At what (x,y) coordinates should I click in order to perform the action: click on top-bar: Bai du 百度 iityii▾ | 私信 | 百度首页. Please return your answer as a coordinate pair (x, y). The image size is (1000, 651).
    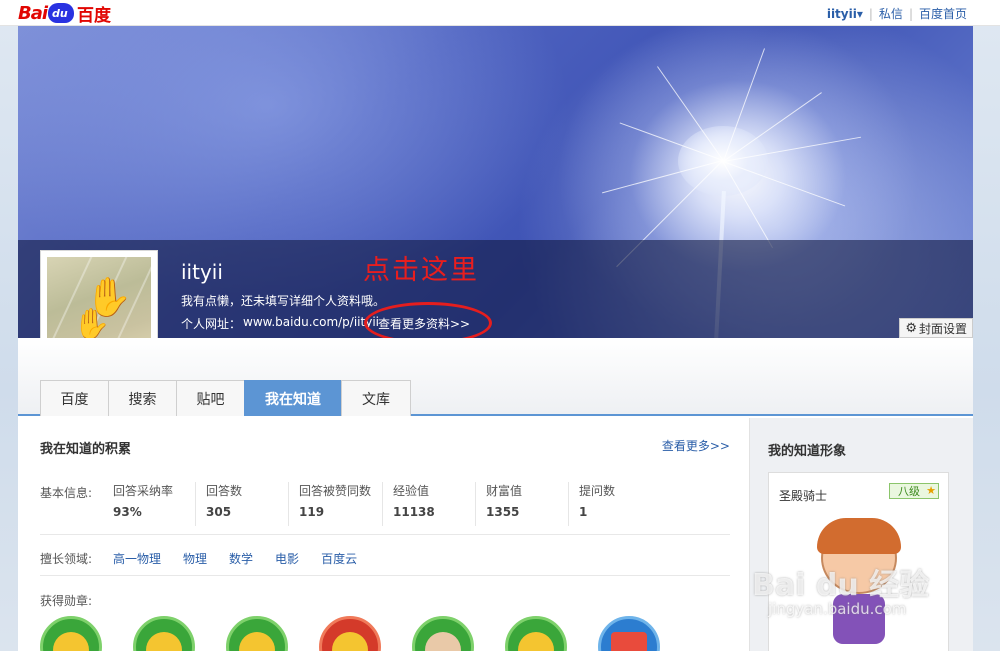
    Looking at the image, I should click on (500, 13).